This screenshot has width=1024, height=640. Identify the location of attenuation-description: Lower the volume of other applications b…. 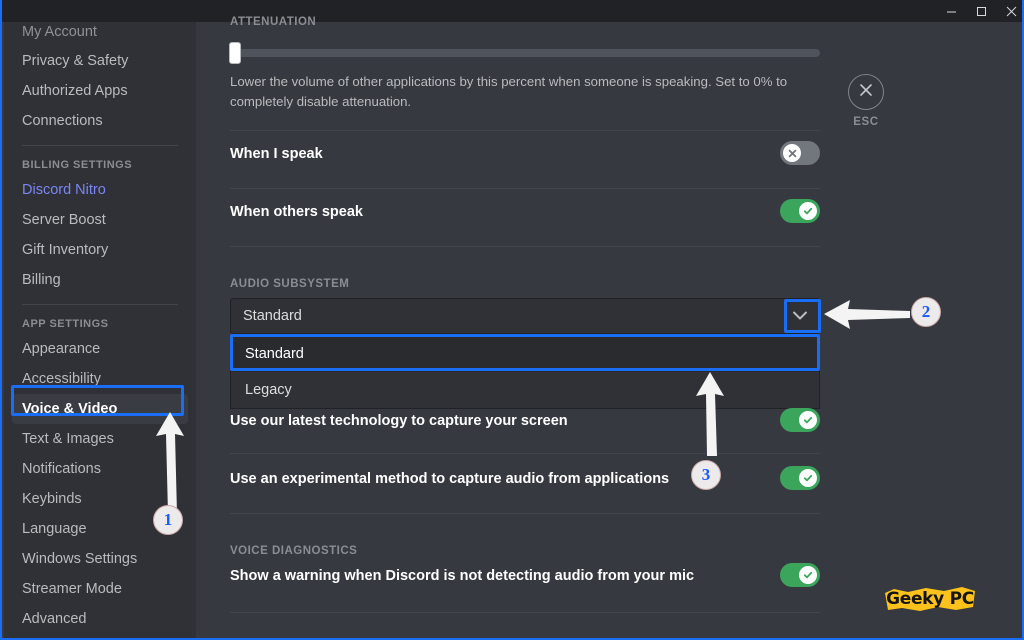
(509, 92).